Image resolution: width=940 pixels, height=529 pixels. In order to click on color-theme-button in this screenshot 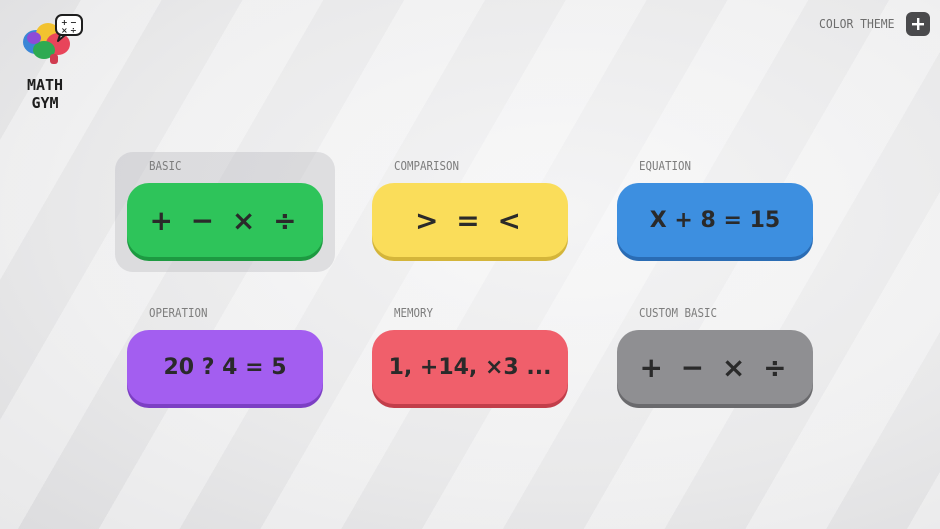, I will do `click(918, 24)`.